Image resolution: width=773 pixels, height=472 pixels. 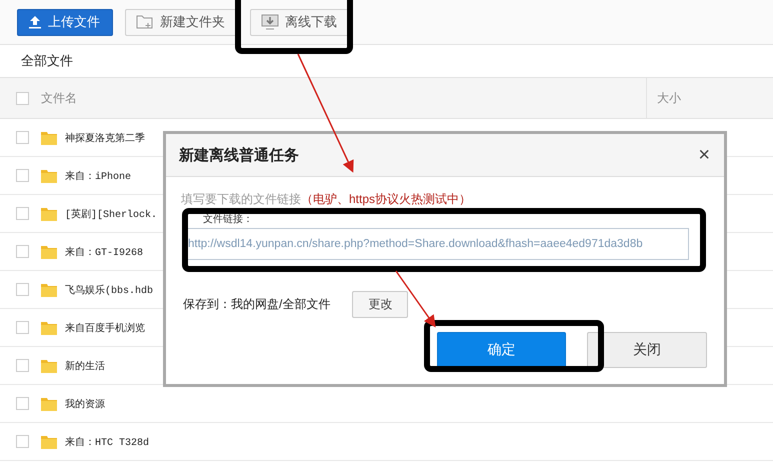 What do you see at coordinates (501, 350) in the screenshot?
I see `confirm-button: 确定` at bounding box center [501, 350].